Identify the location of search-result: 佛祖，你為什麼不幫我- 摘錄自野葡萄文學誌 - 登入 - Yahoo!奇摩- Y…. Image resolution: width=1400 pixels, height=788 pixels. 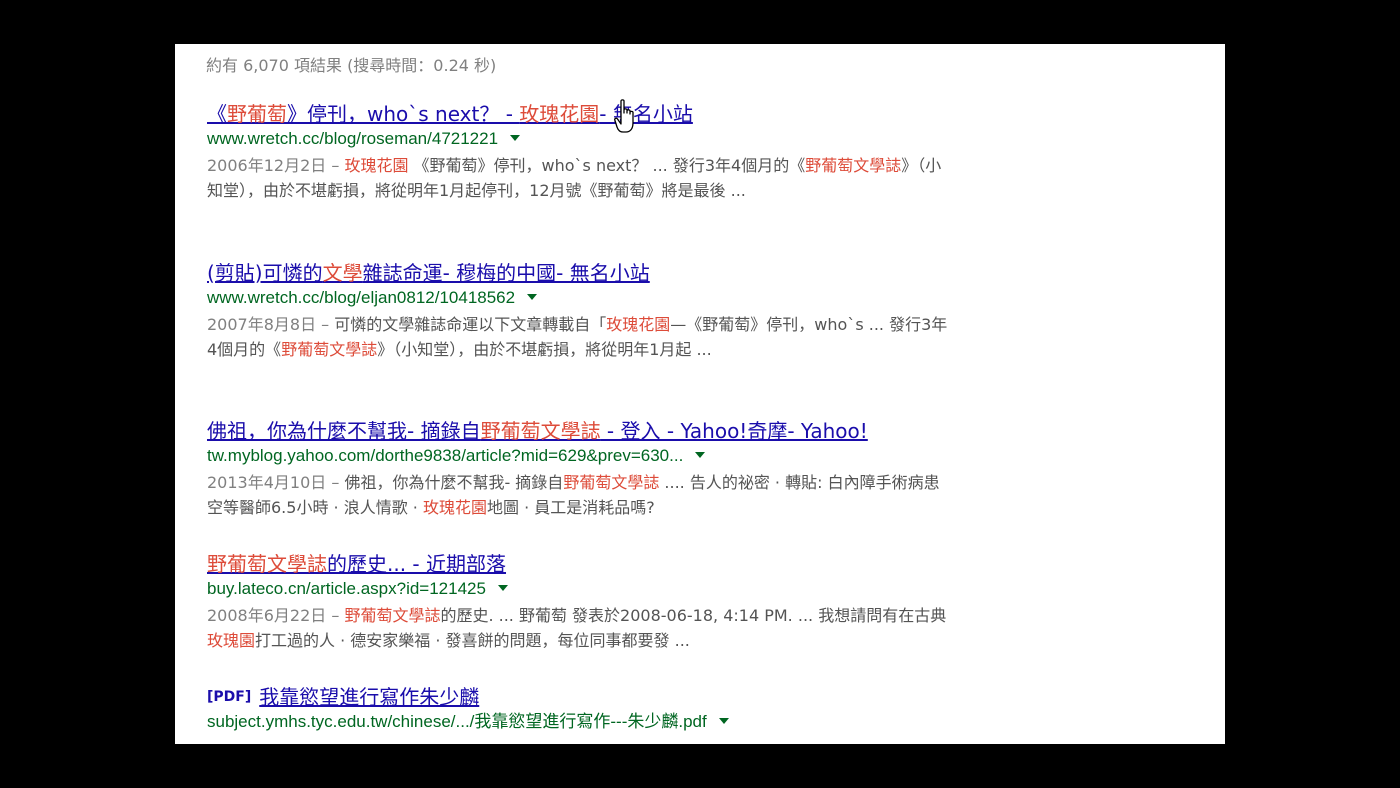
(579, 469).